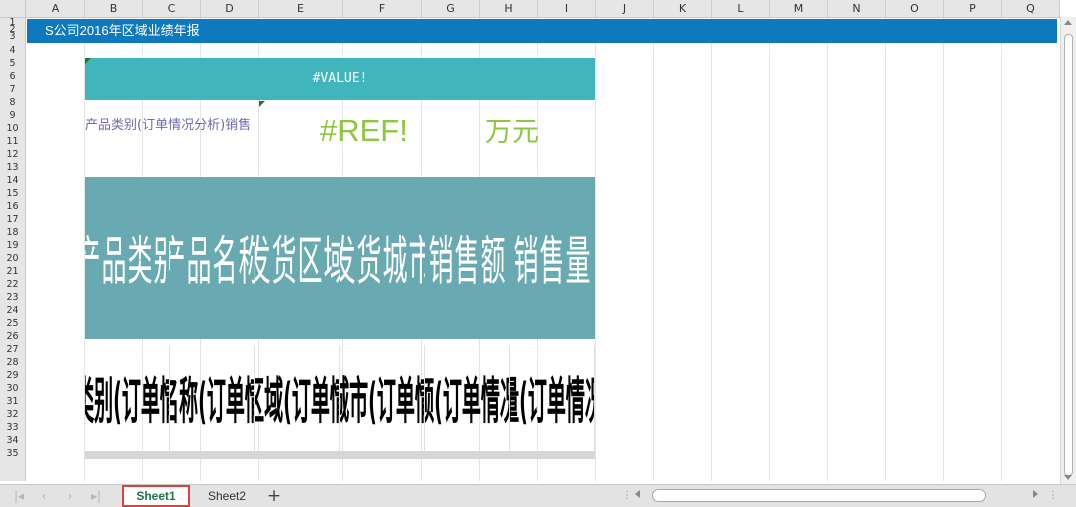  What do you see at coordinates (567, 8) in the screenshot?
I see `column-header-i: I` at bounding box center [567, 8].